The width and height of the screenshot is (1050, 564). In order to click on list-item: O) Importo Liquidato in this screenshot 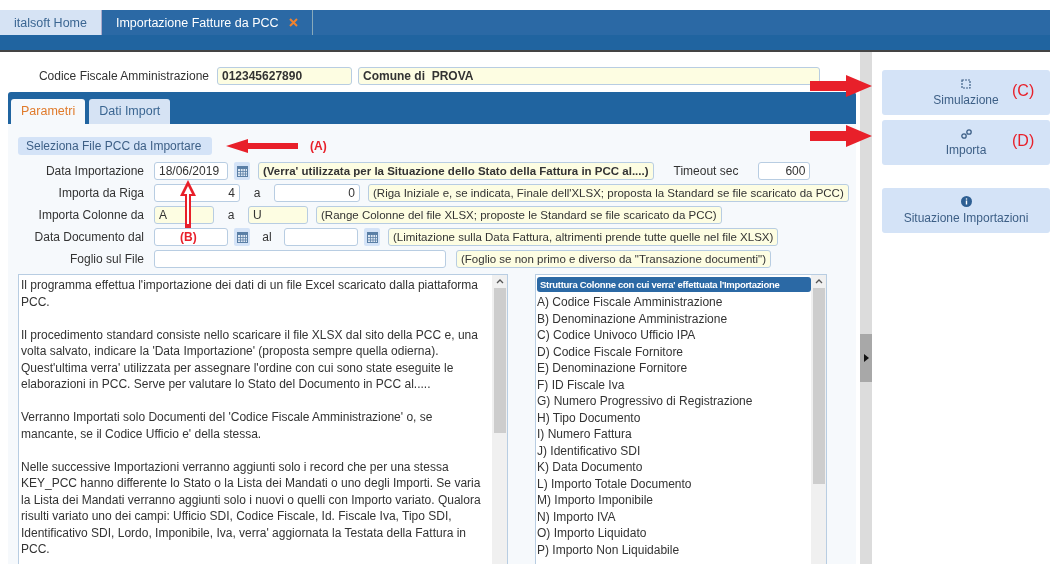, I will do `click(592, 533)`.